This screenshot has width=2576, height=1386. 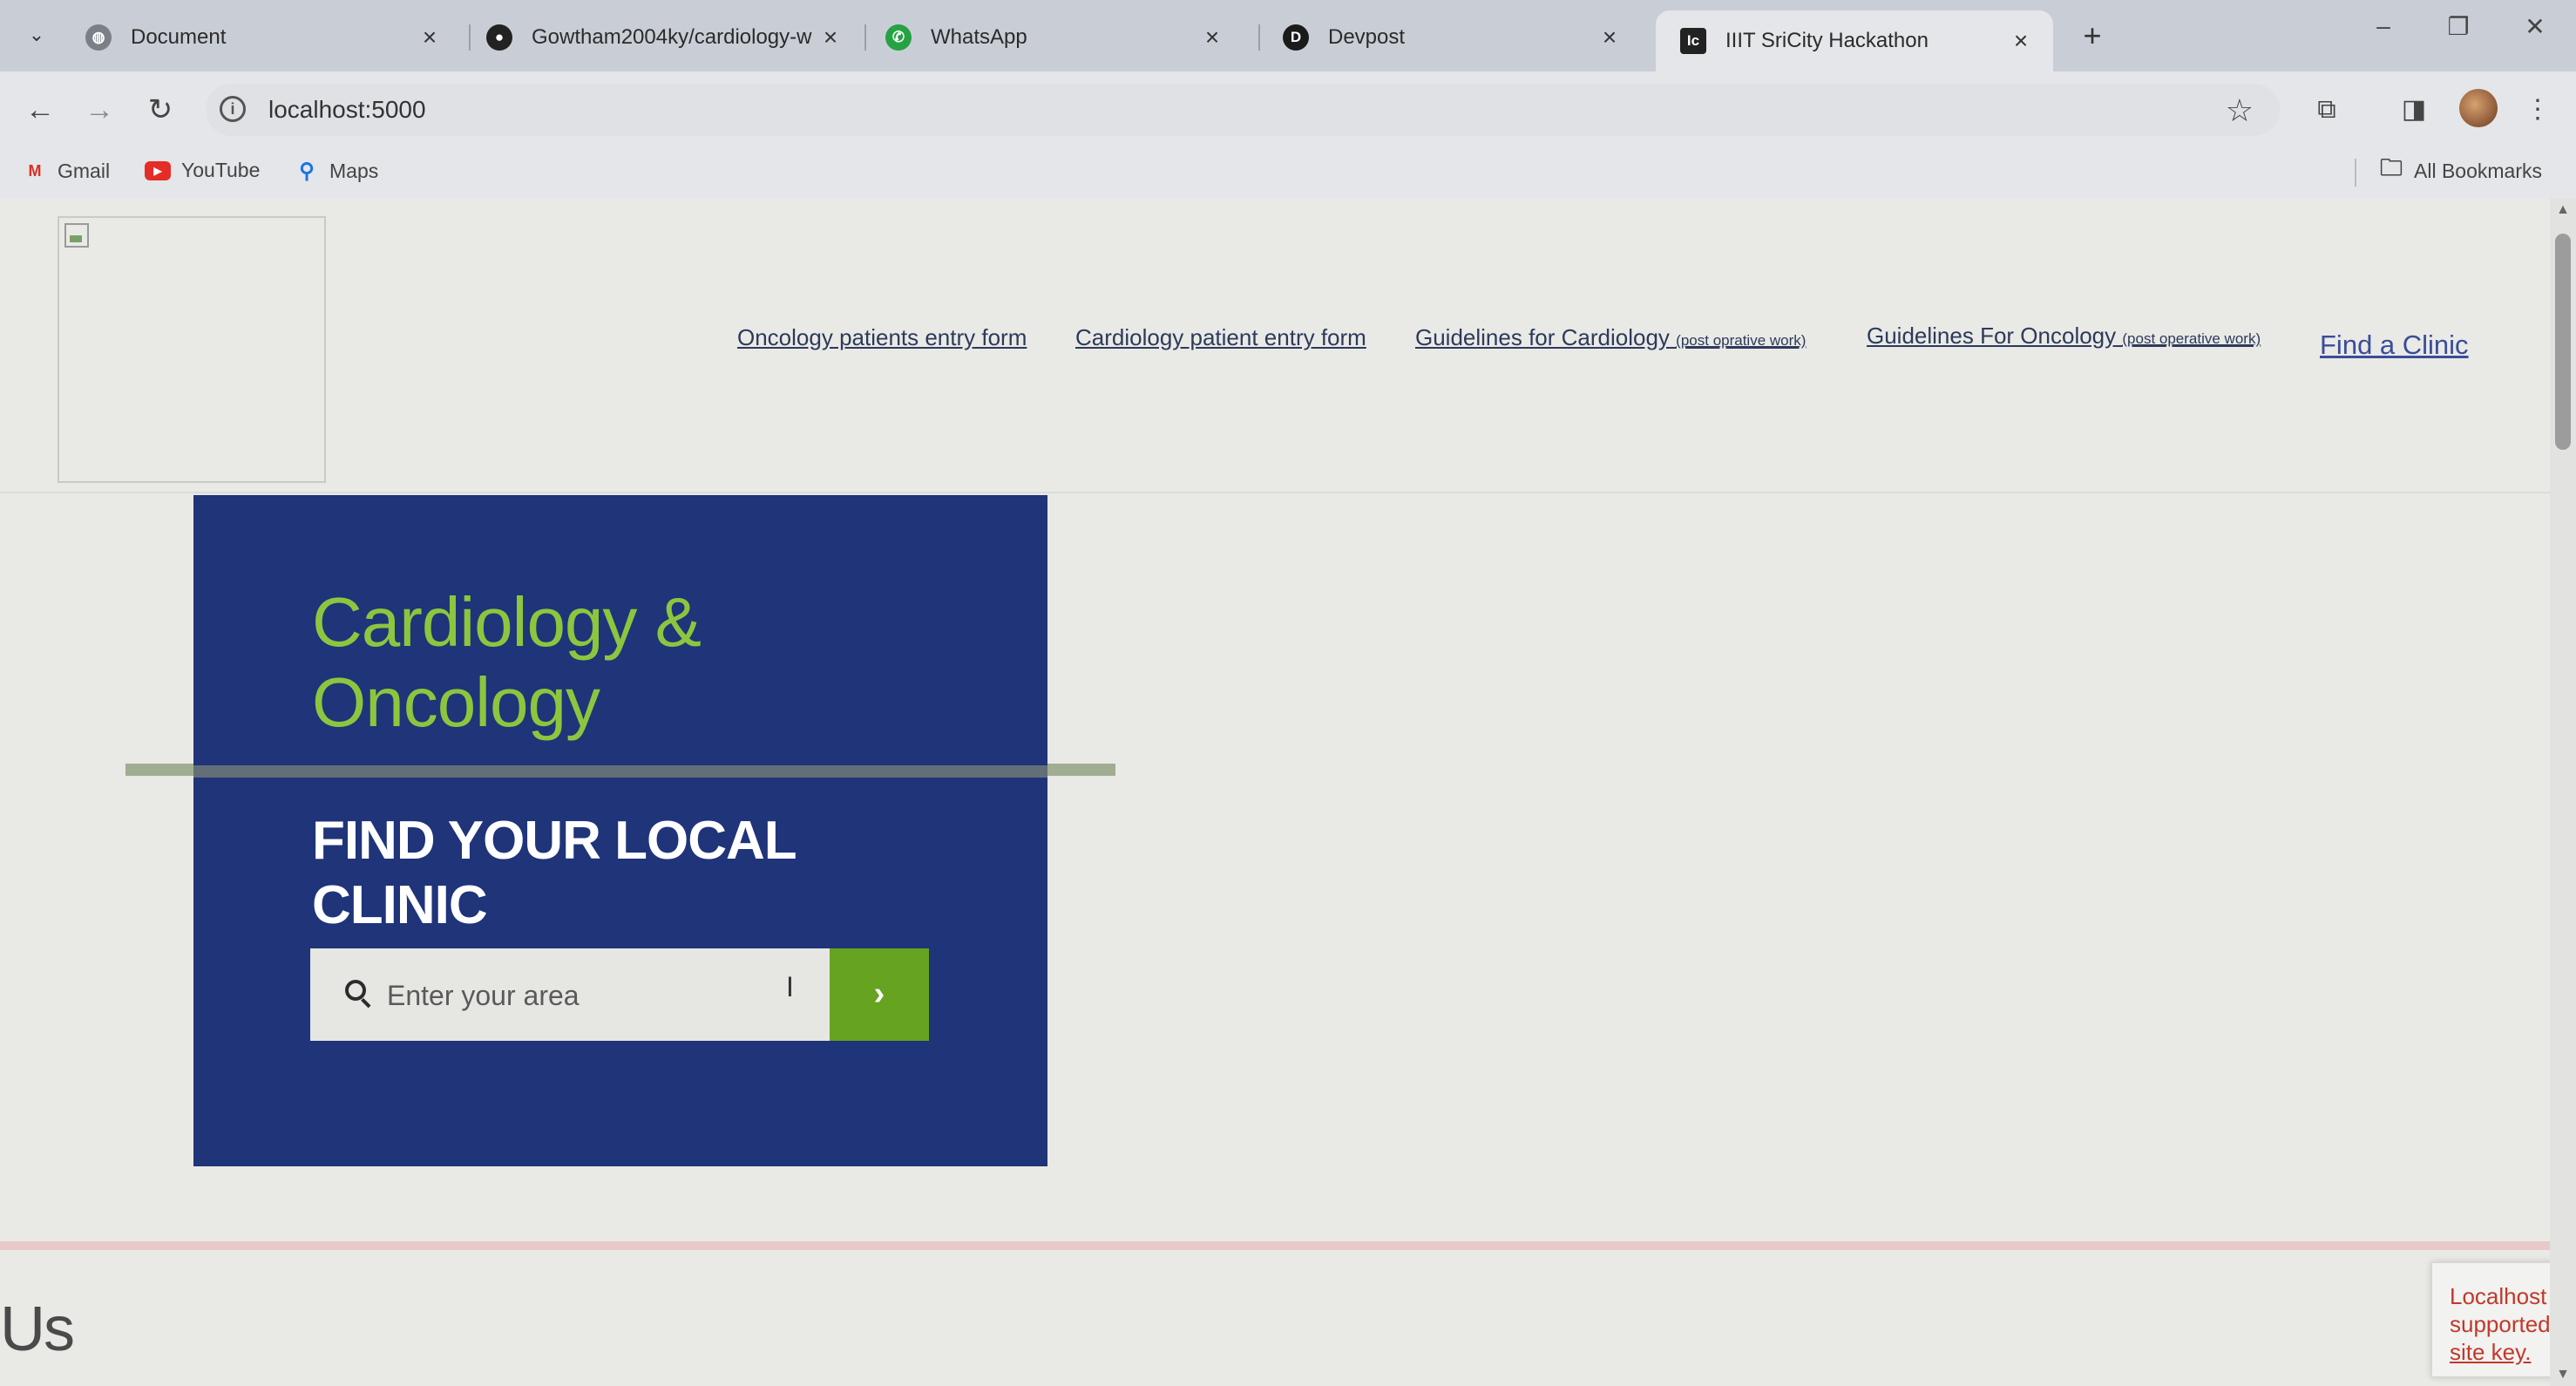 What do you see at coordinates (2538, 110) in the screenshot?
I see `kebab-menu-icon: ⋮` at bounding box center [2538, 110].